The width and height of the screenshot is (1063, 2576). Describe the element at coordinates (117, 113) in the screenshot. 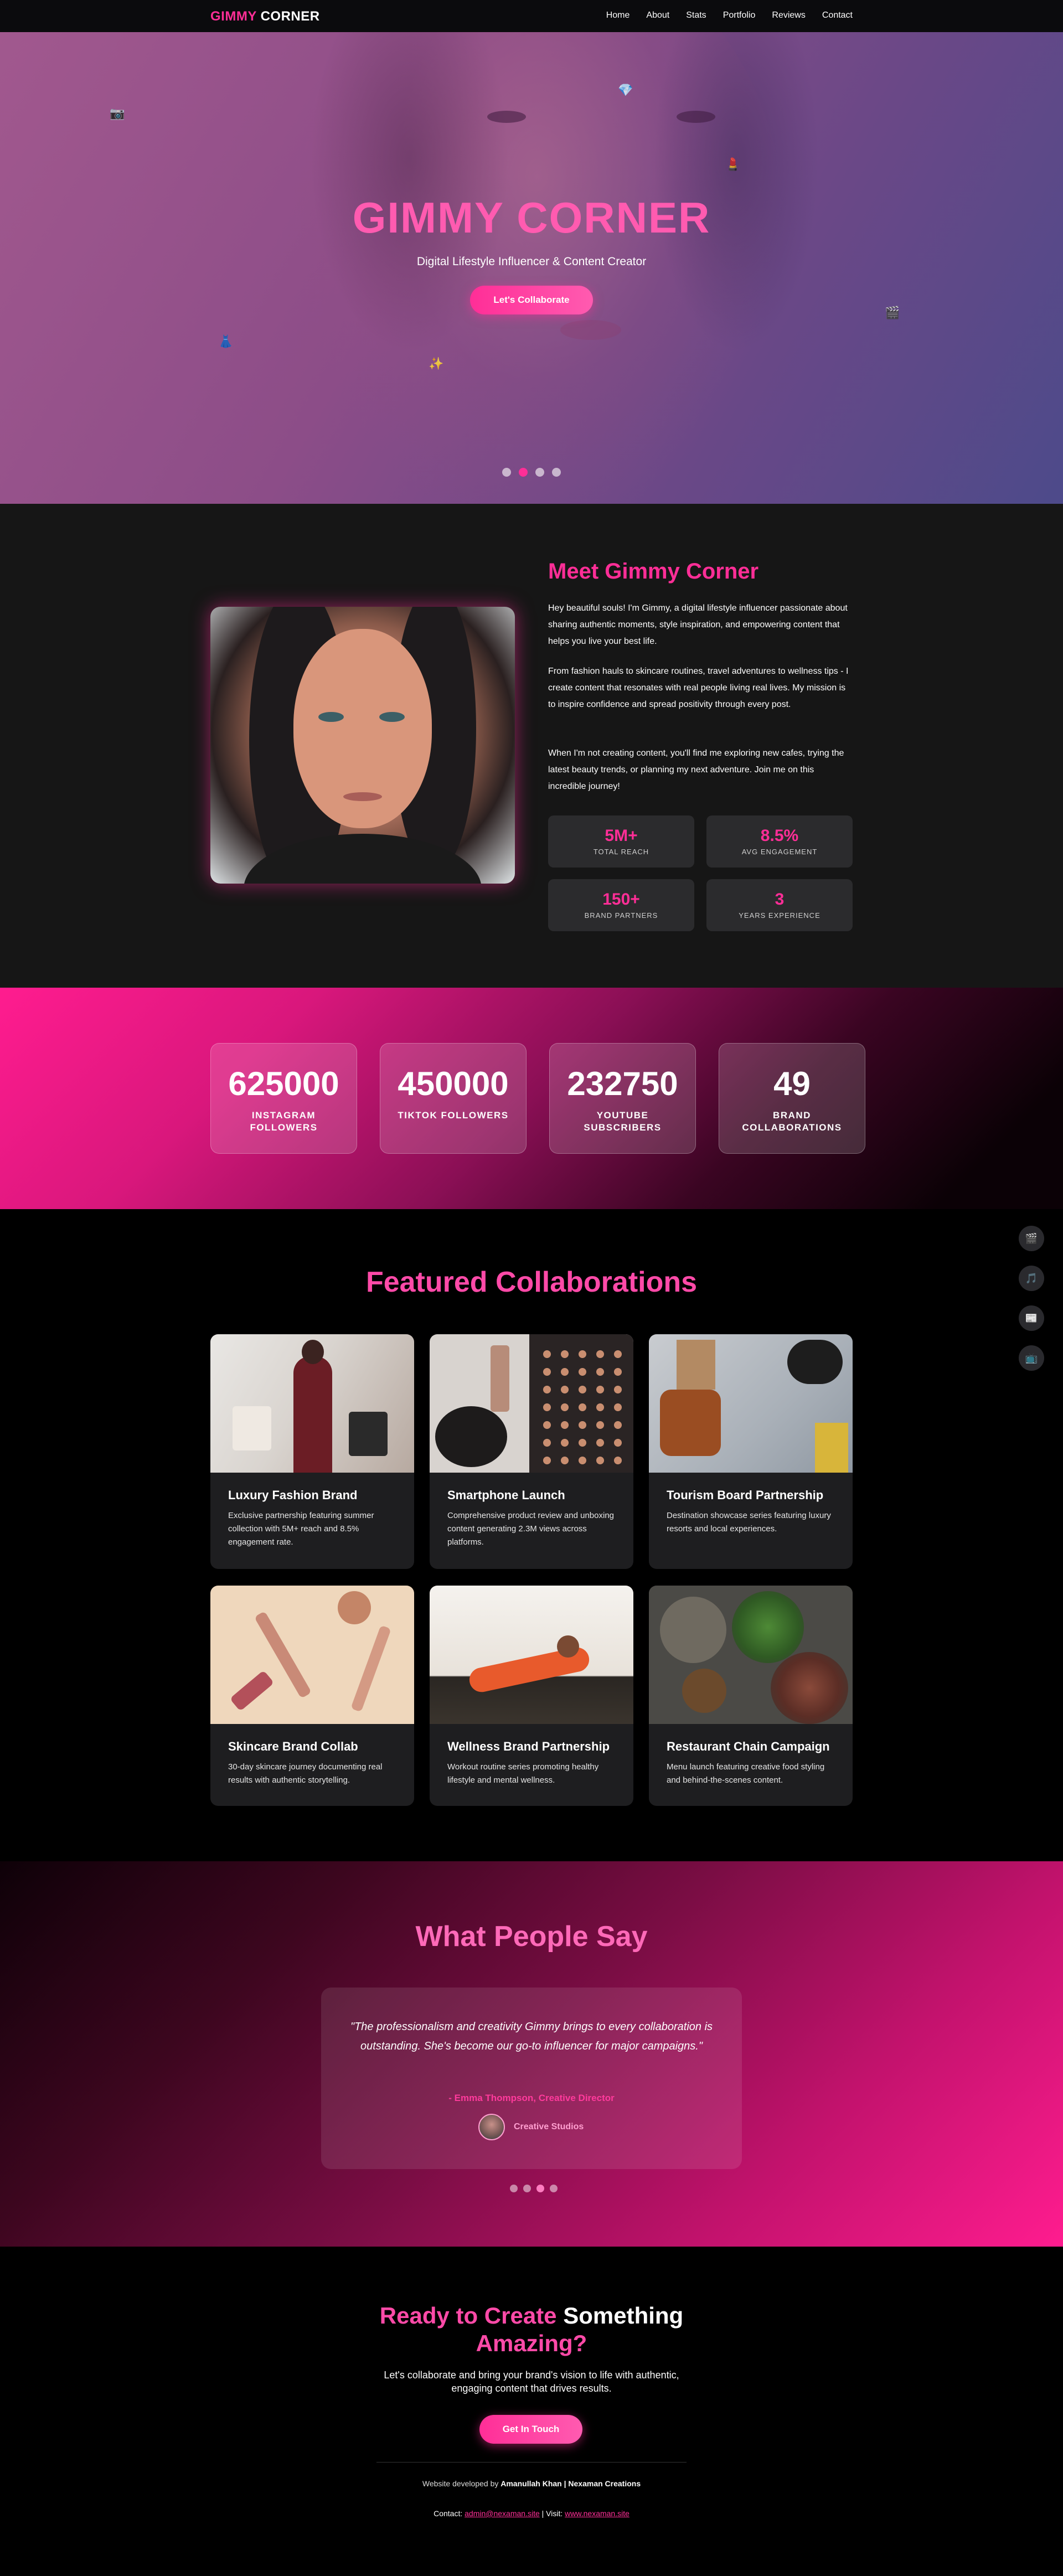

I see `camera-icon: 📷` at that location.